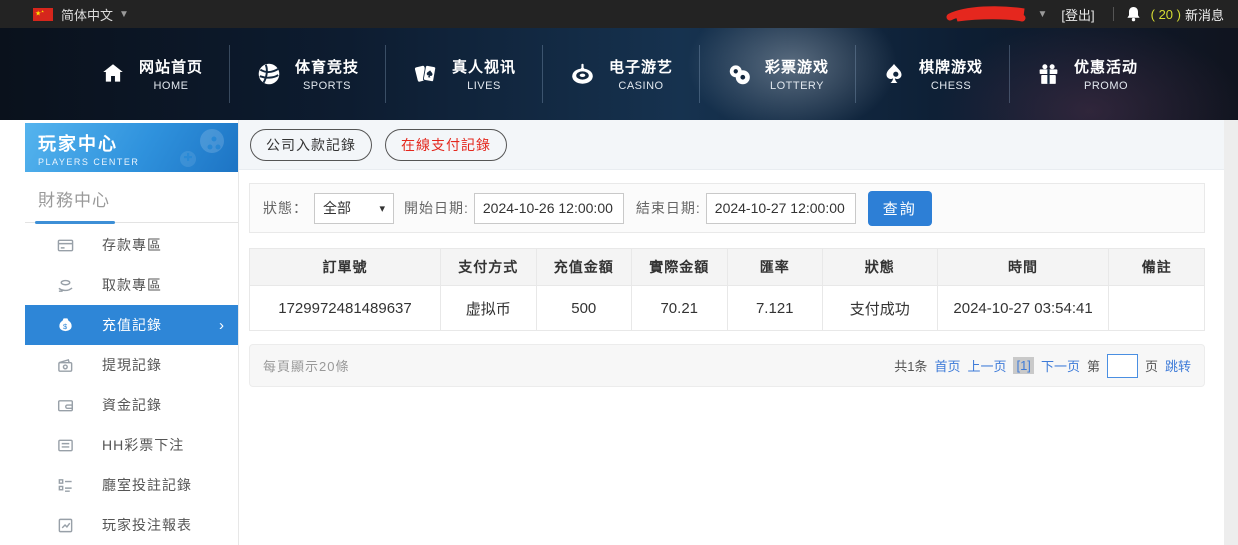 Image resolution: width=1238 pixels, height=545 pixels. I want to click on nav-label-en: HOME, so click(171, 86).